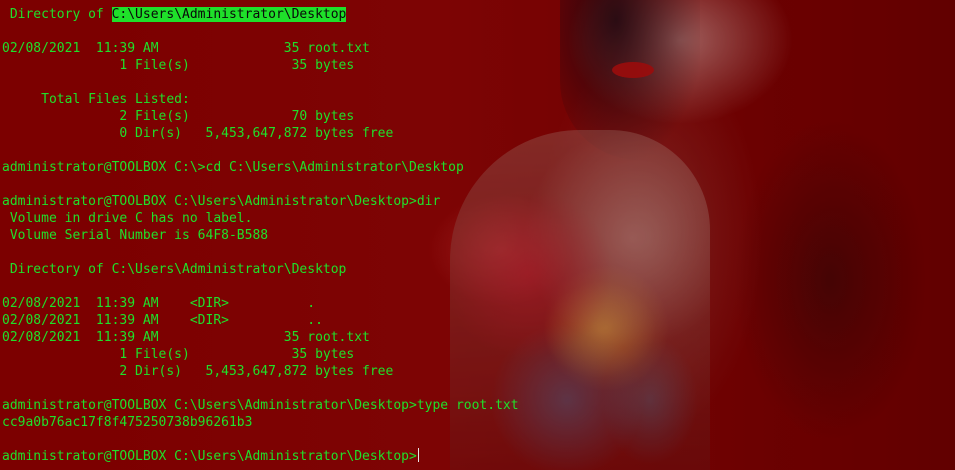  I want to click on terminal-line: Volume Serial Number is 64F8-B588, so click(135, 235).